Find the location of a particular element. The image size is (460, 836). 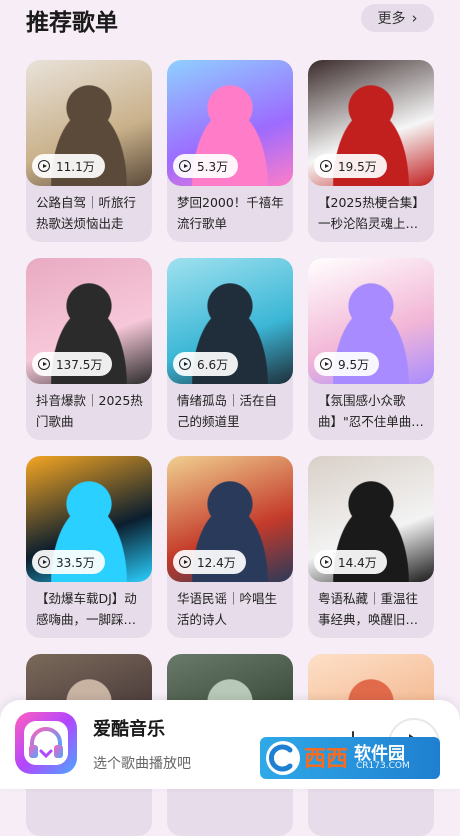

section-title: 推荐歌单 is located at coordinates (72, 23).